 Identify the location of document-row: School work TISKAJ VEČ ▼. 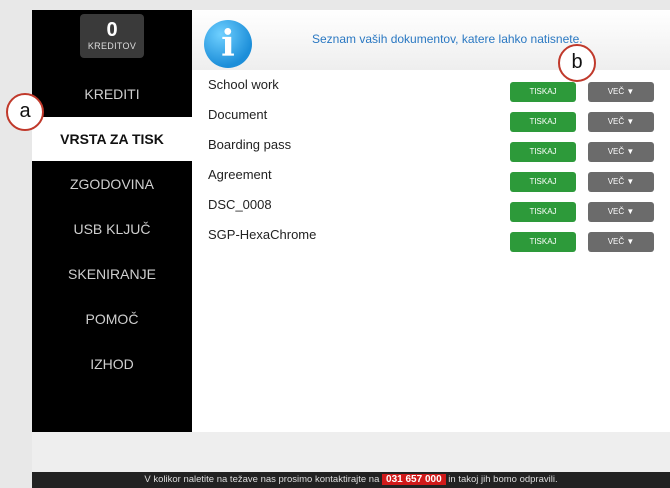
(431, 91).